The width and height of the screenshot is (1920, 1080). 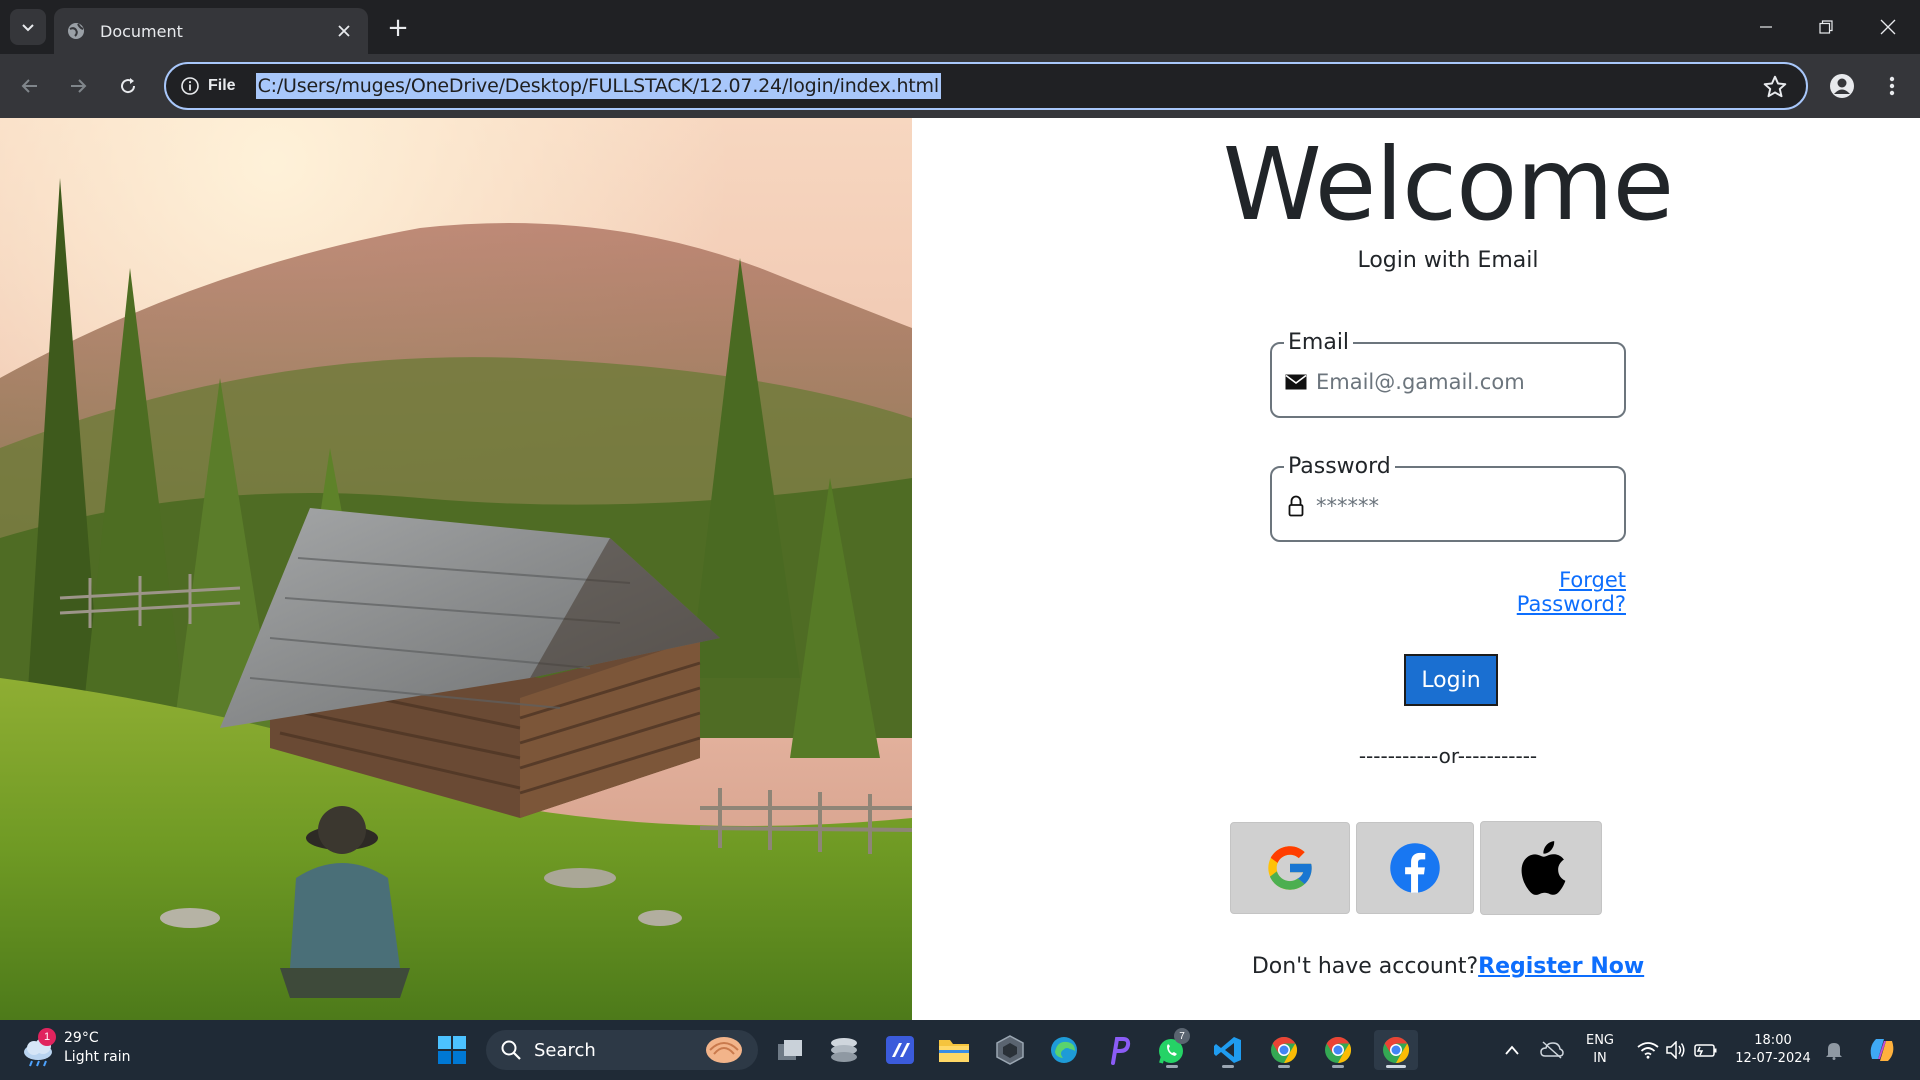 I want to click on facebook-login-button, so click(x=1415, y=868).